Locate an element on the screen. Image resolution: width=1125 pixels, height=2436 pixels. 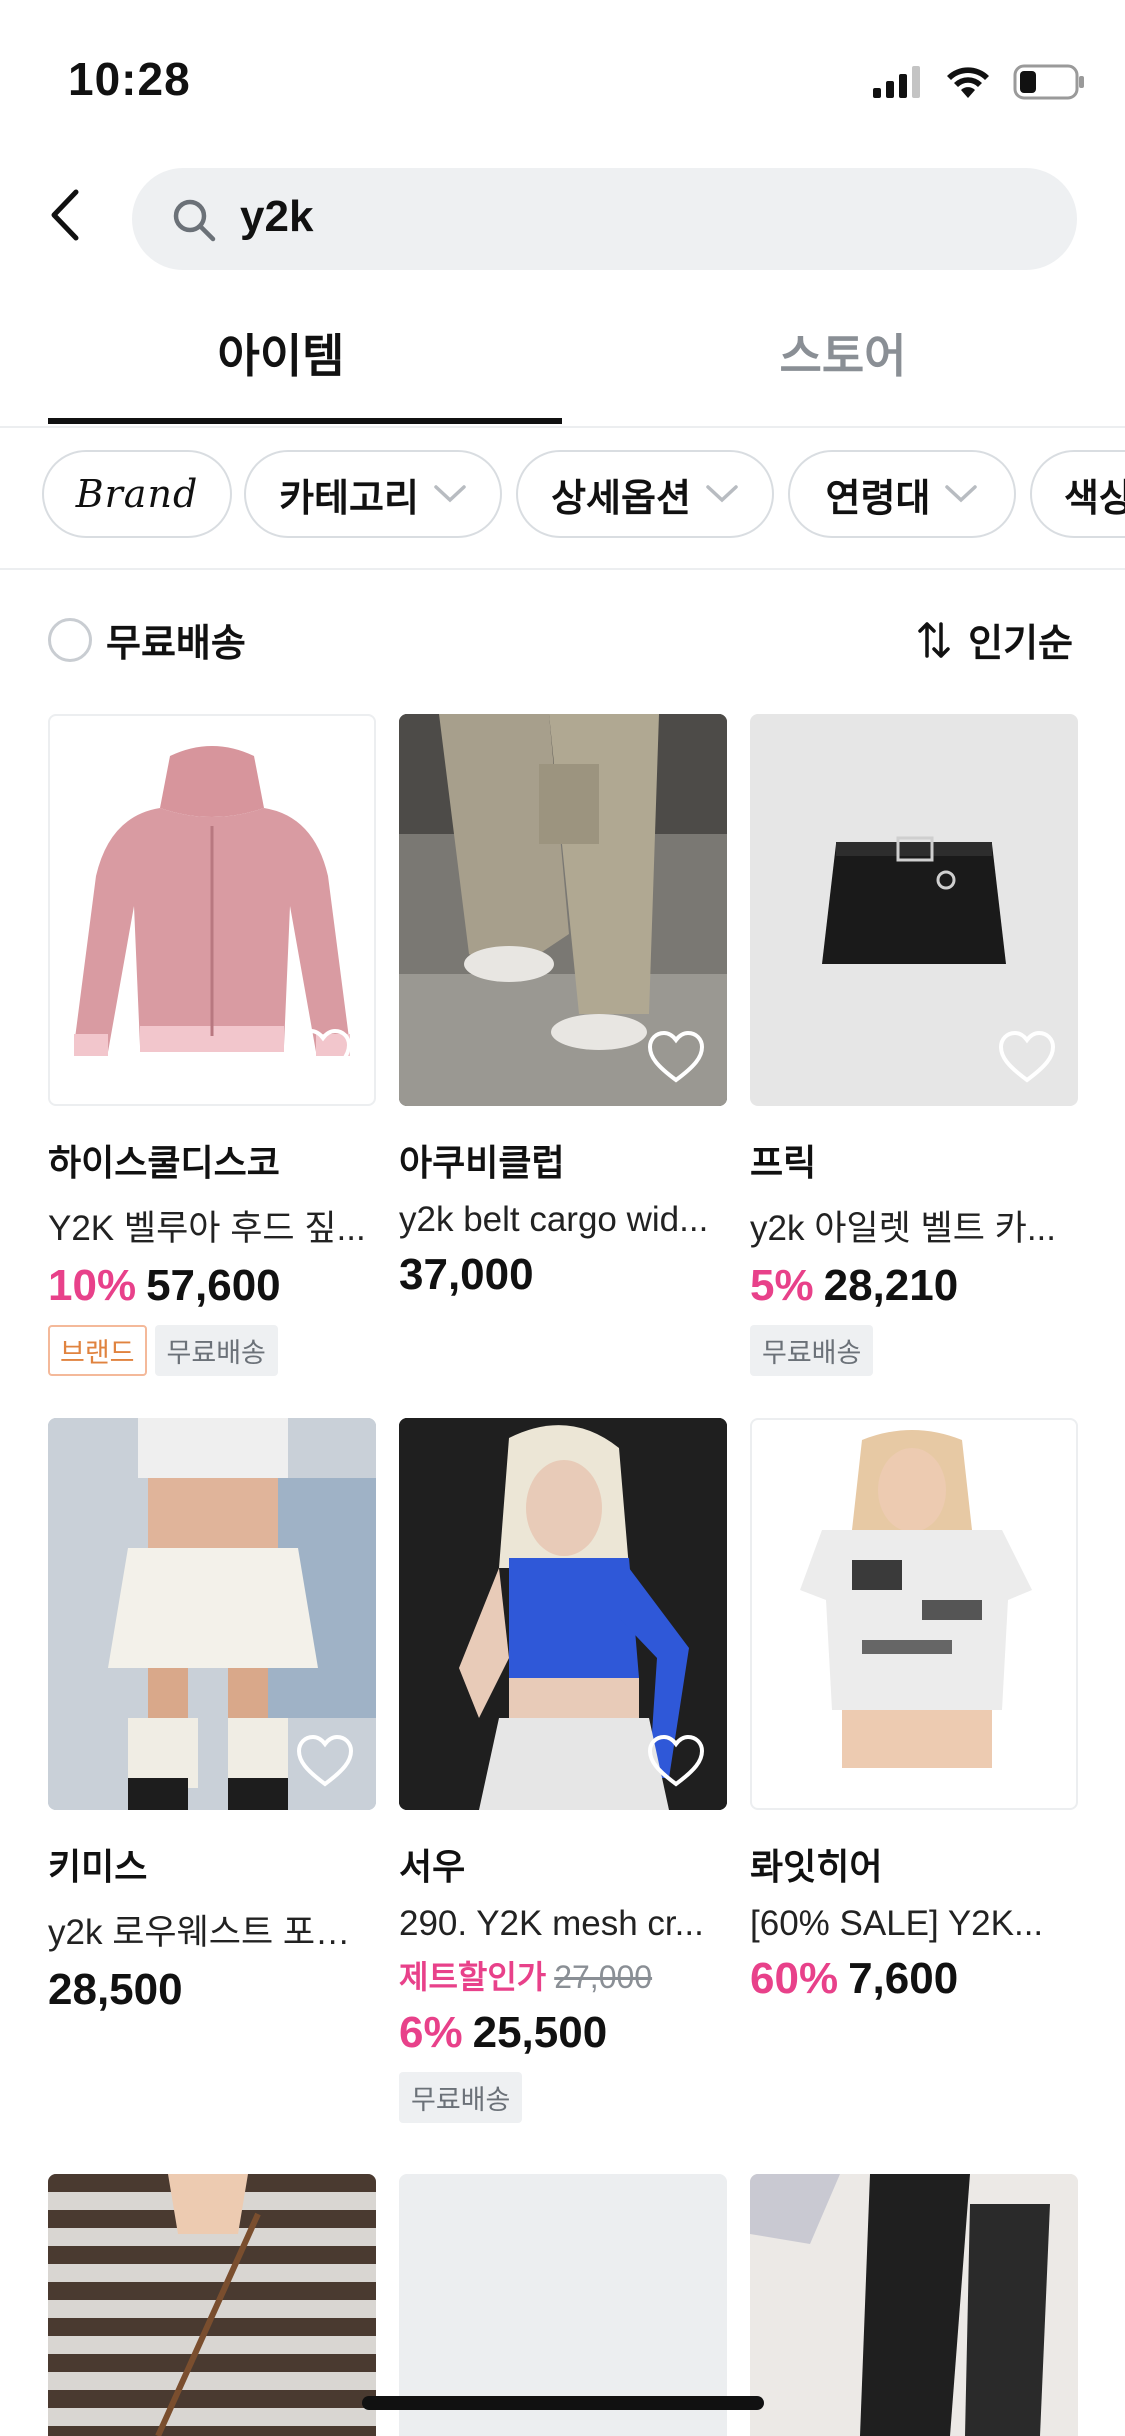
filter-brand: Brand is located at coordinates (137, 494).